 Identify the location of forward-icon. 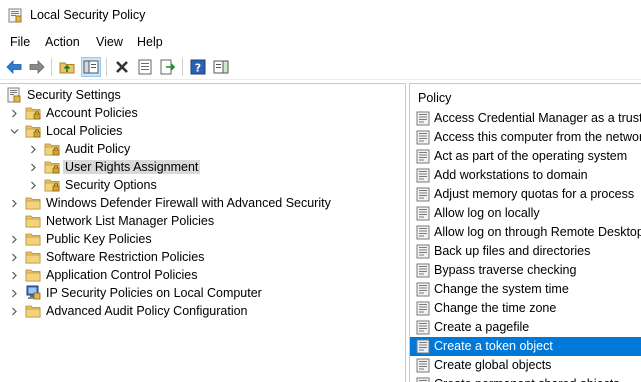
(37, 67).